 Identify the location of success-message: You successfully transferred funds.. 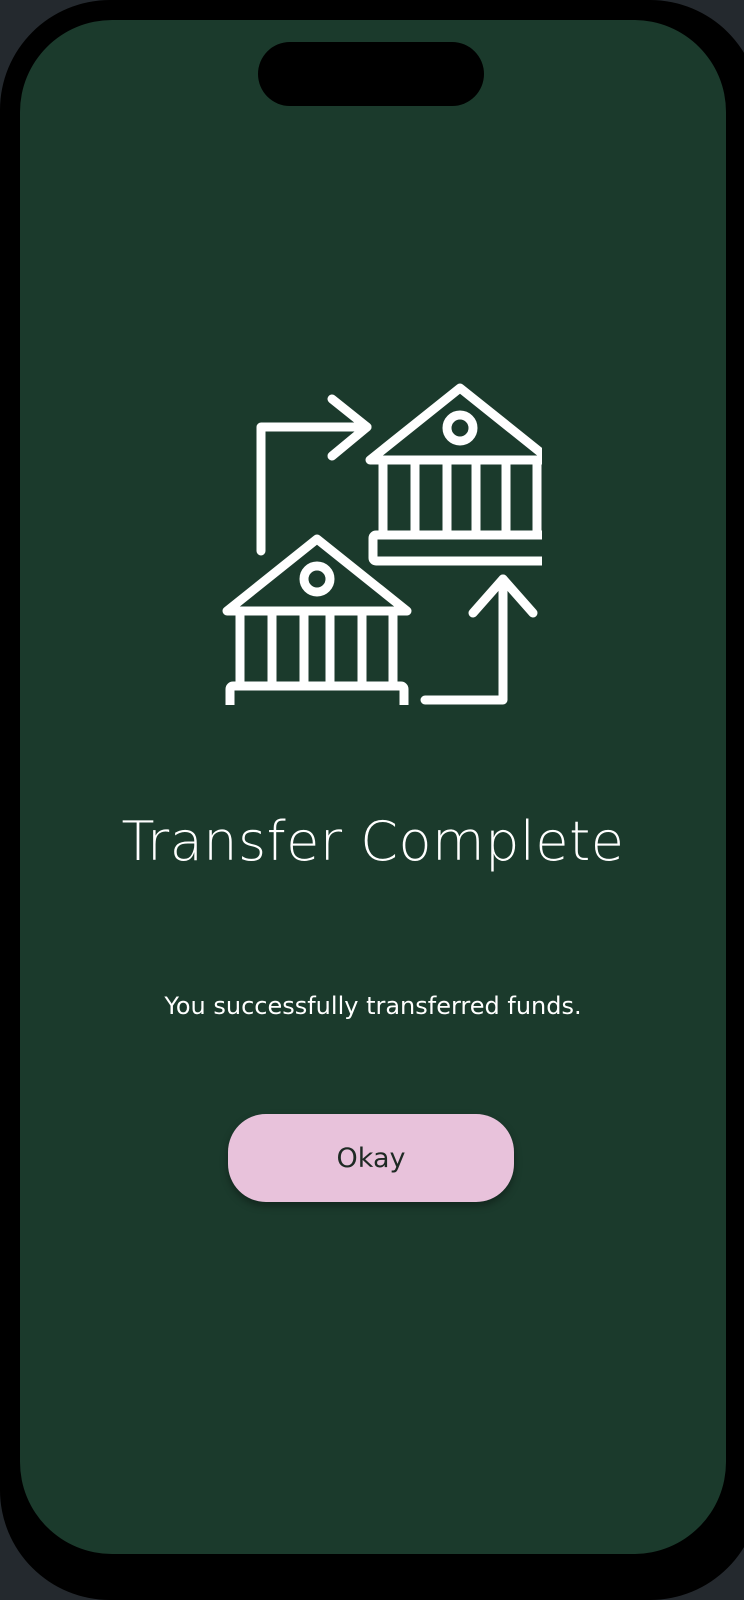
(373, 1006).